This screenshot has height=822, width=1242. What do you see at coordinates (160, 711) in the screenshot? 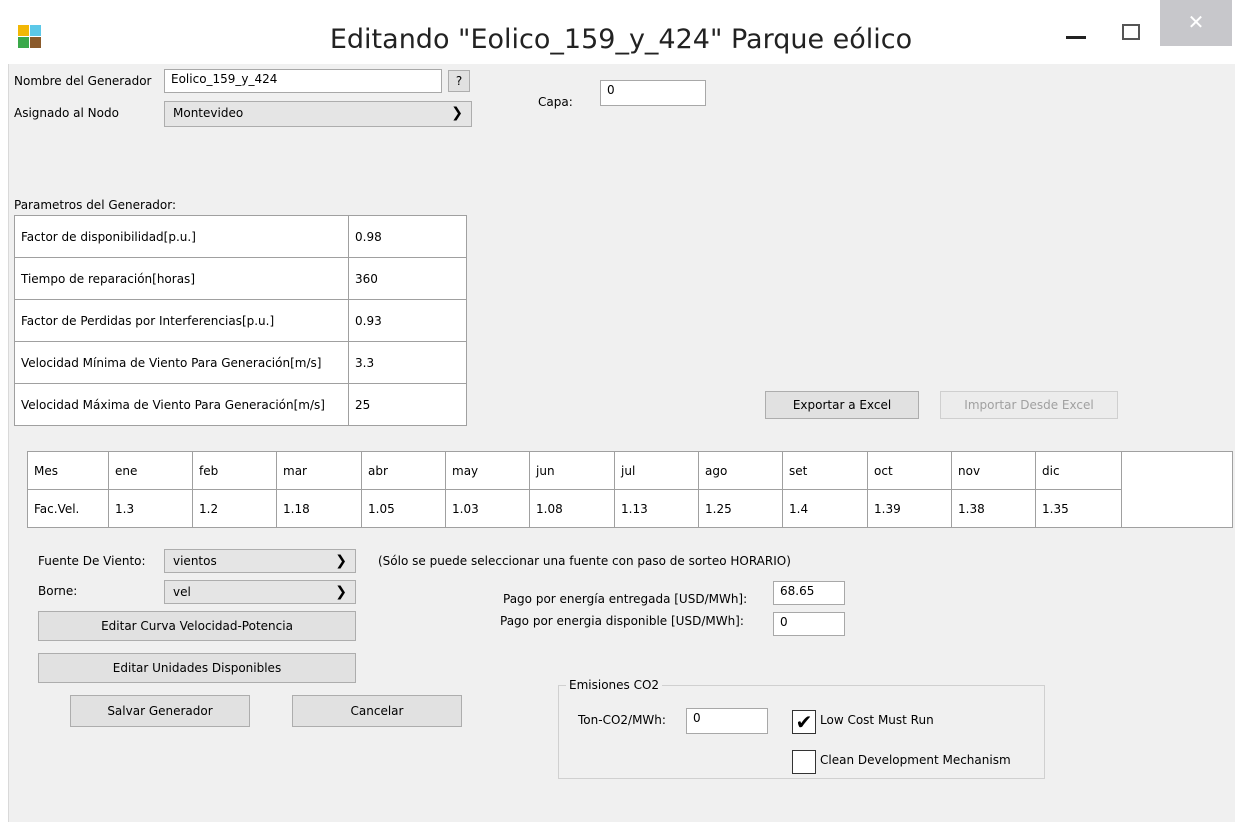
I see `save-button: Salvar Generador` at bounding box center [160, 711].